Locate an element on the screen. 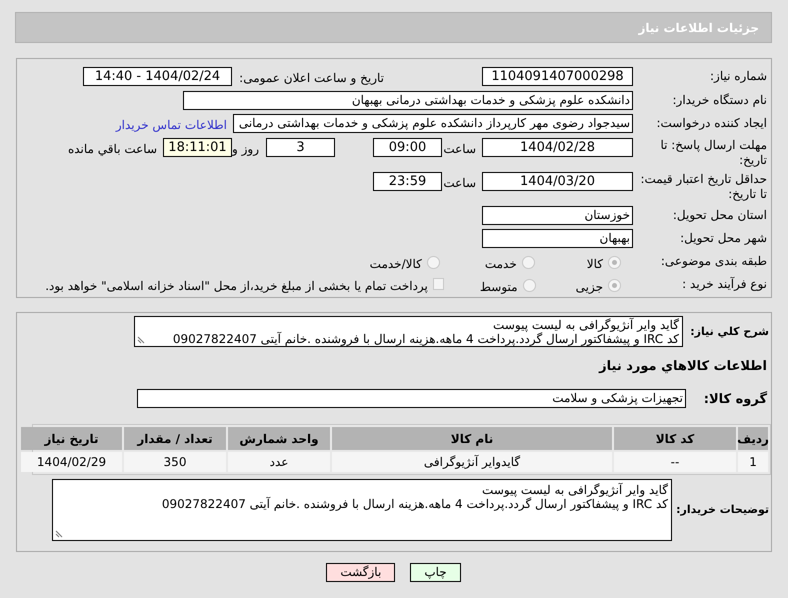 The image size is (788, 598). option-label: کالا is located at coordinates (595, 264).